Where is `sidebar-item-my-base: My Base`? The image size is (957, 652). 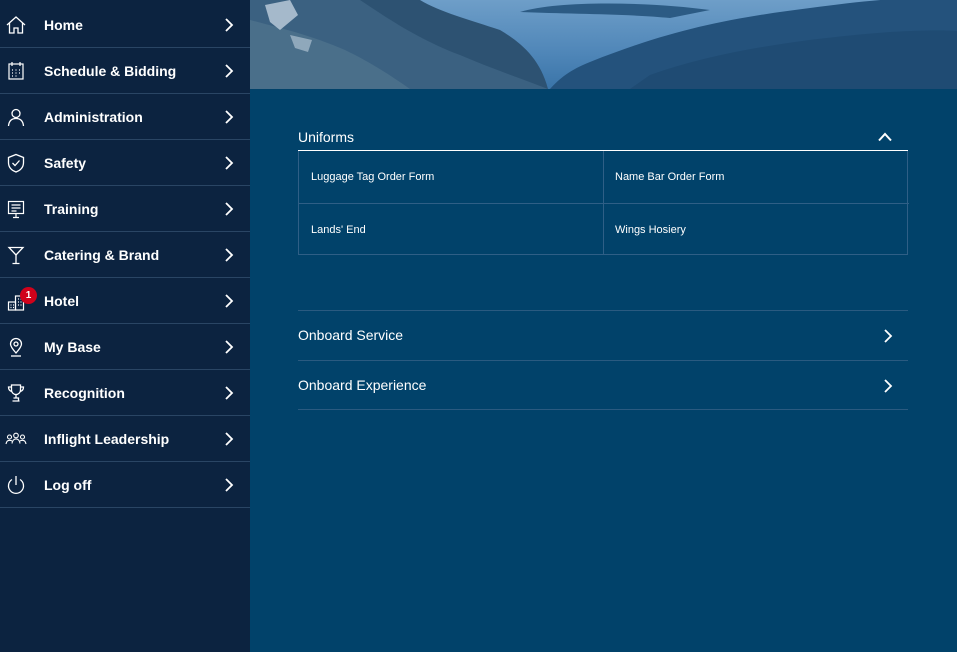
sidebar-item-my-base: My Base is located at coordinates (125, 347).